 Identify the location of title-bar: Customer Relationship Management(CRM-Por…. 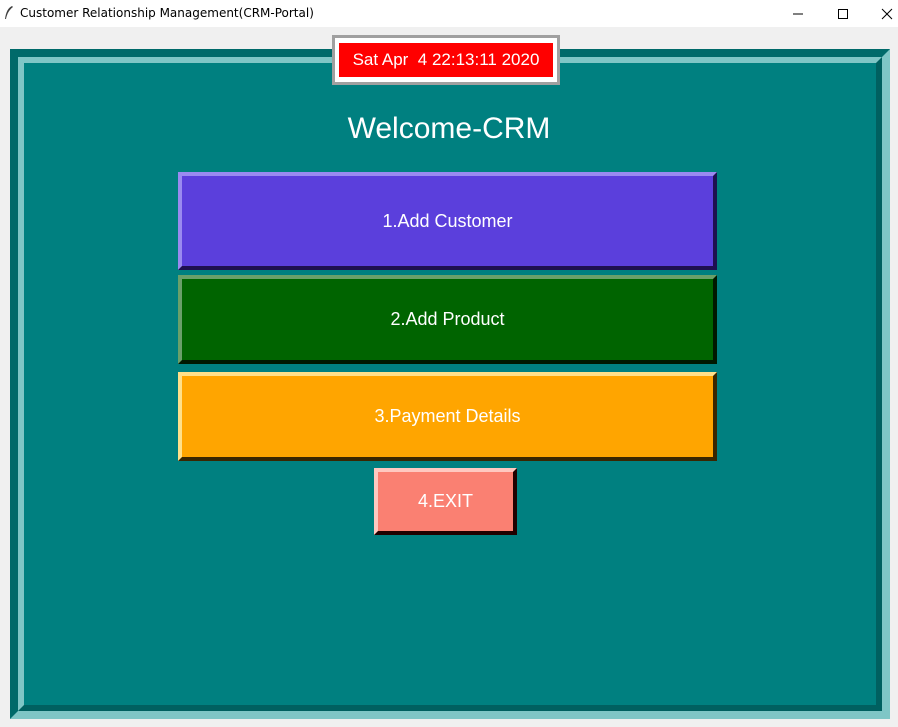
(449, 13).